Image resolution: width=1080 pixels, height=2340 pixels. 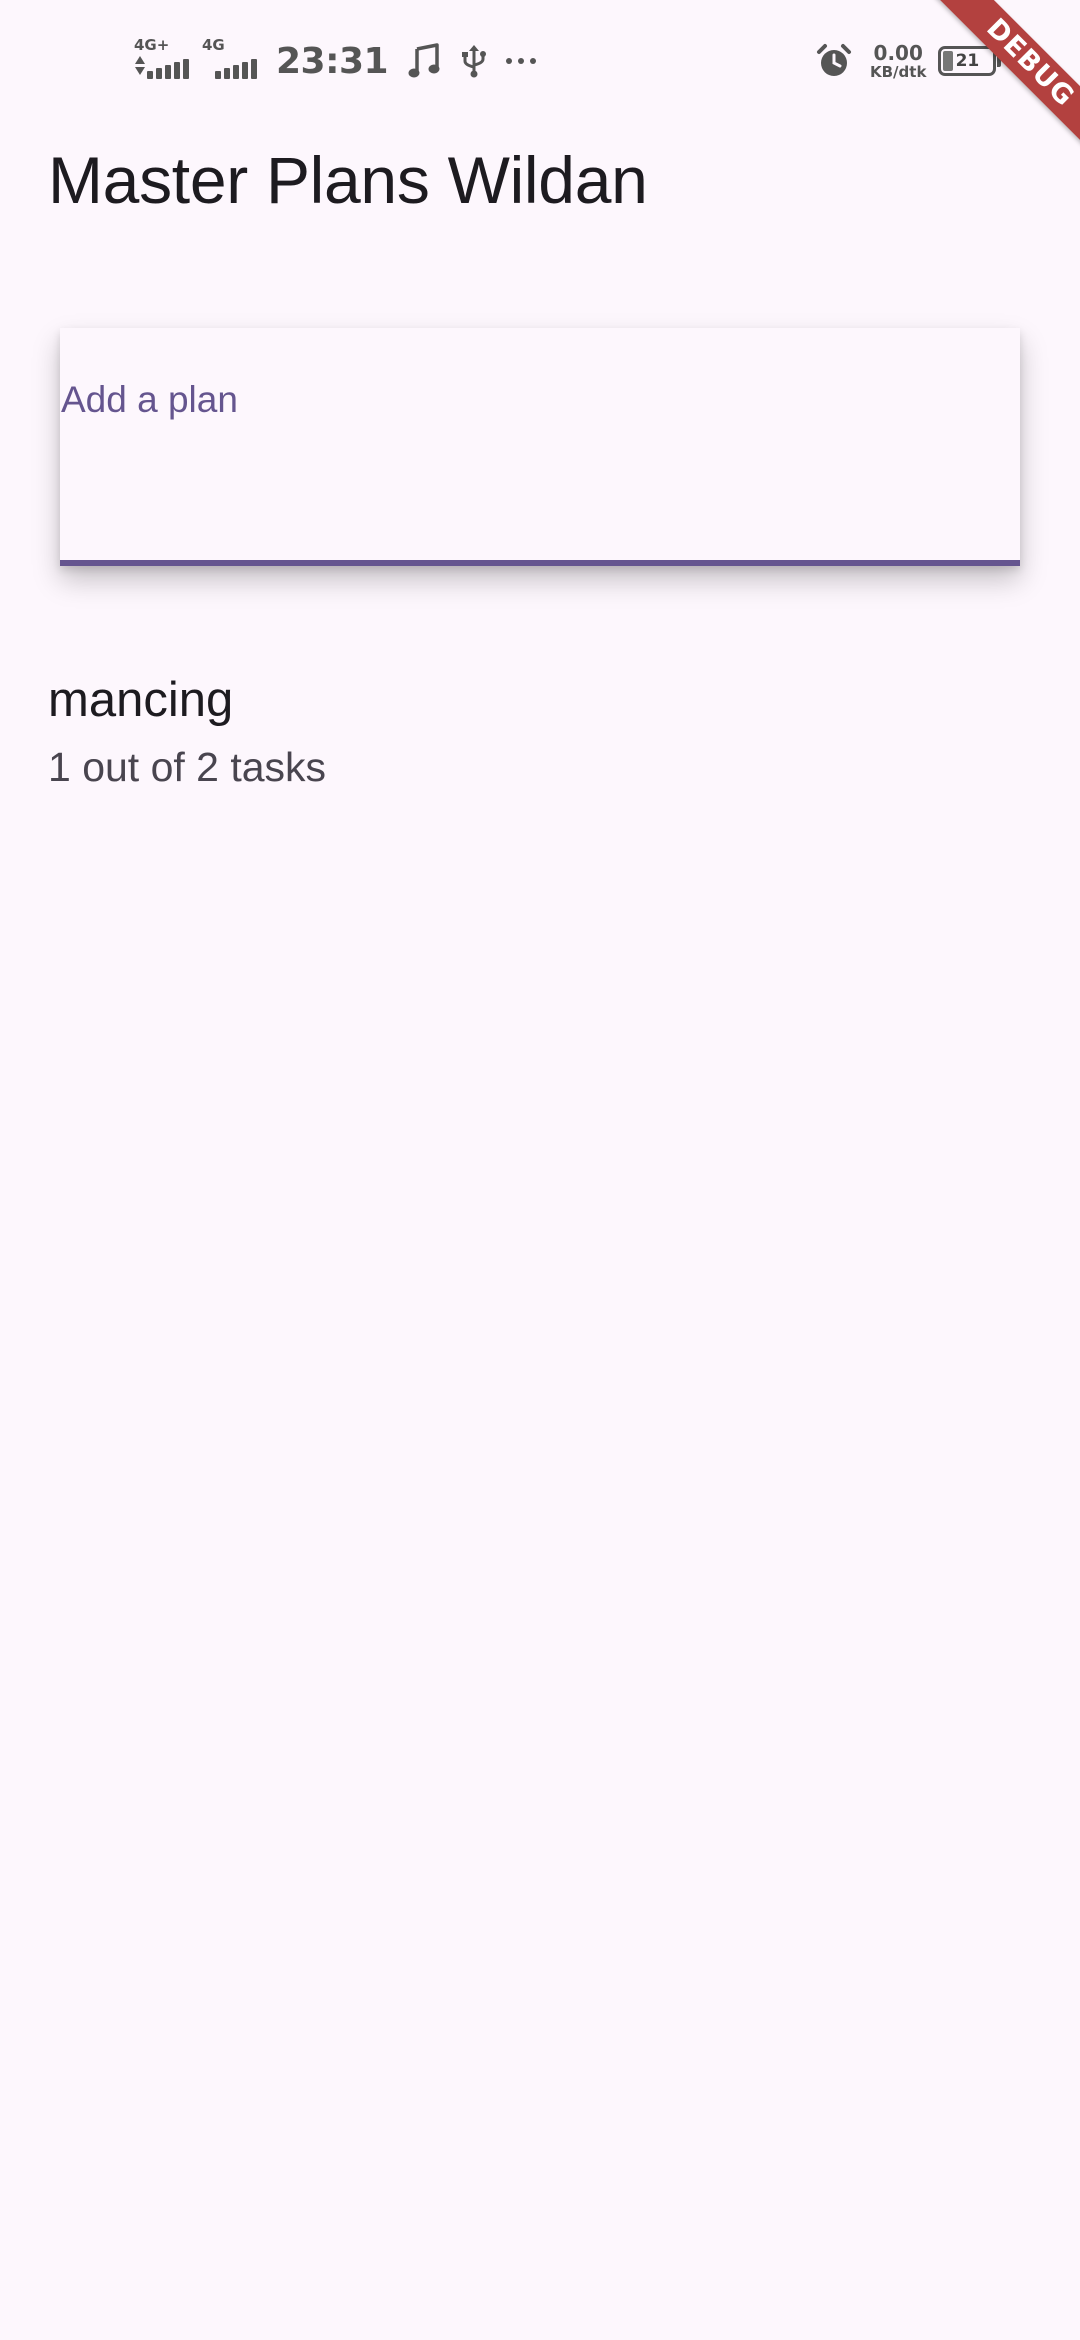 What do you see at coordinates (424, 61) in the screenshot?
I see `music-note-icon` at bounding box center [424, 61].